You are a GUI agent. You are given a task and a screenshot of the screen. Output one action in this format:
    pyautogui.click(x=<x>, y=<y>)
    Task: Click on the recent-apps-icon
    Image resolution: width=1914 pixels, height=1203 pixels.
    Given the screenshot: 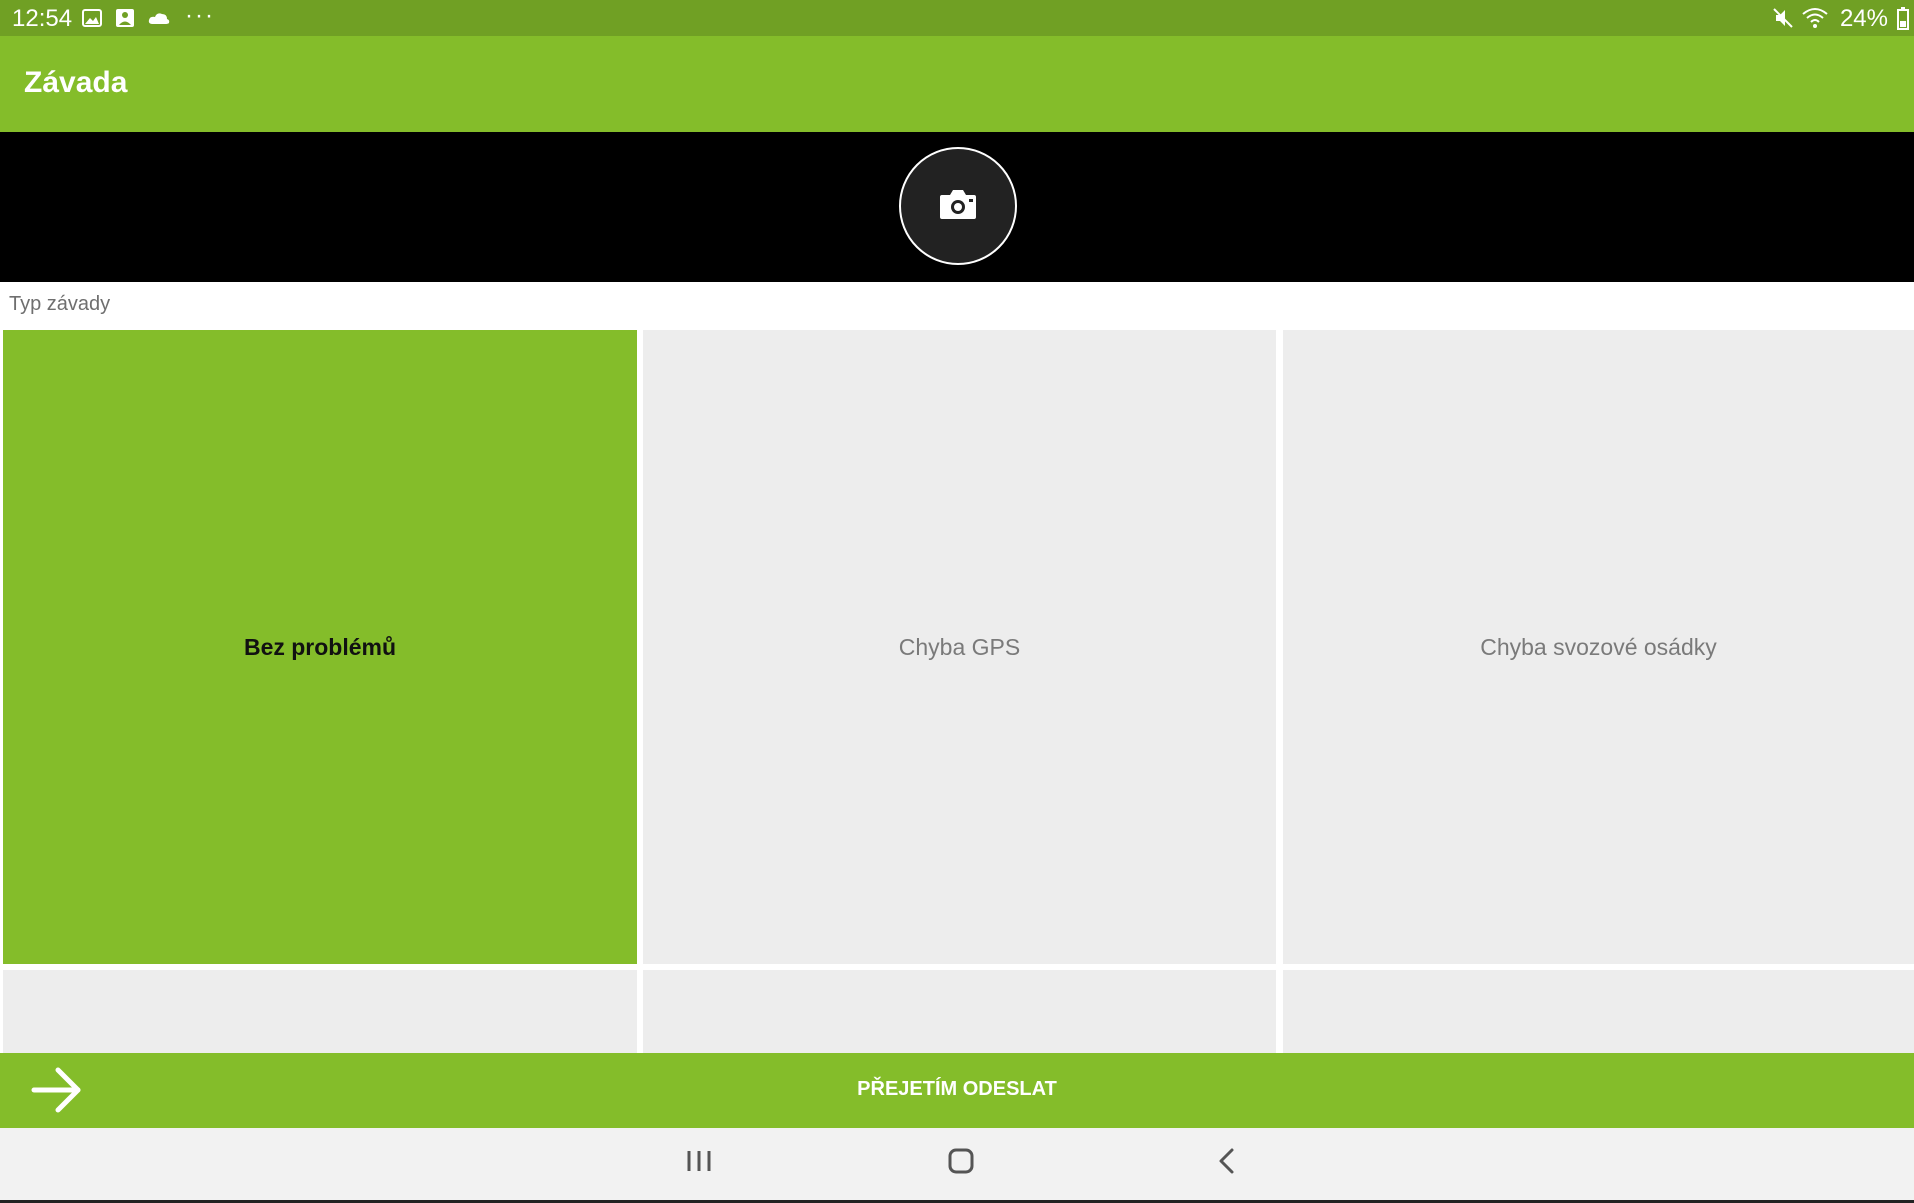 What is the action you would take?
    pyautogui.click(x=699, y=1163)
    